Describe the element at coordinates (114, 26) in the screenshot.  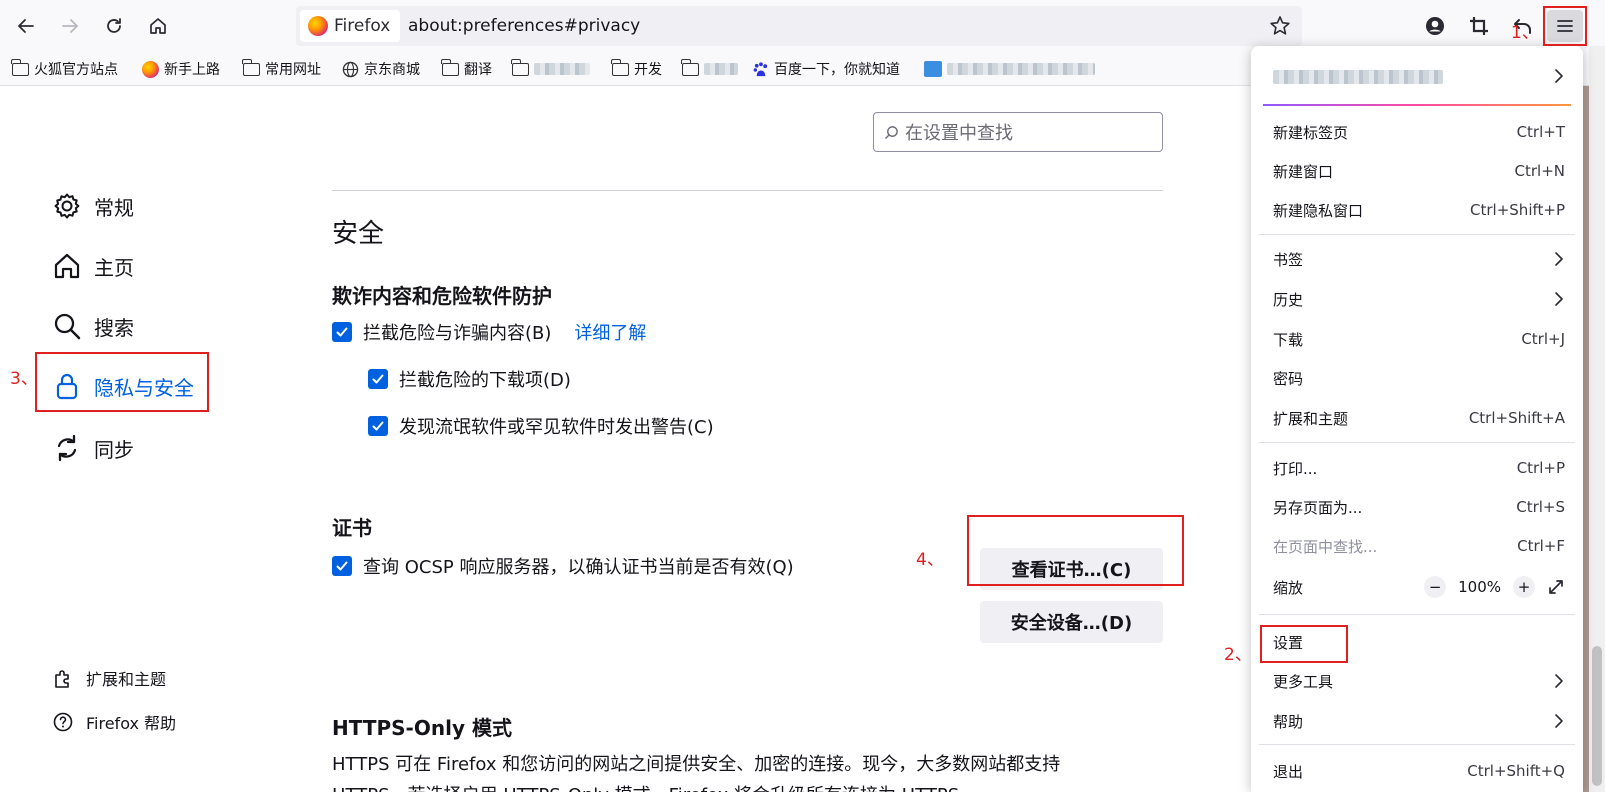
I see `reload-button` at that location.